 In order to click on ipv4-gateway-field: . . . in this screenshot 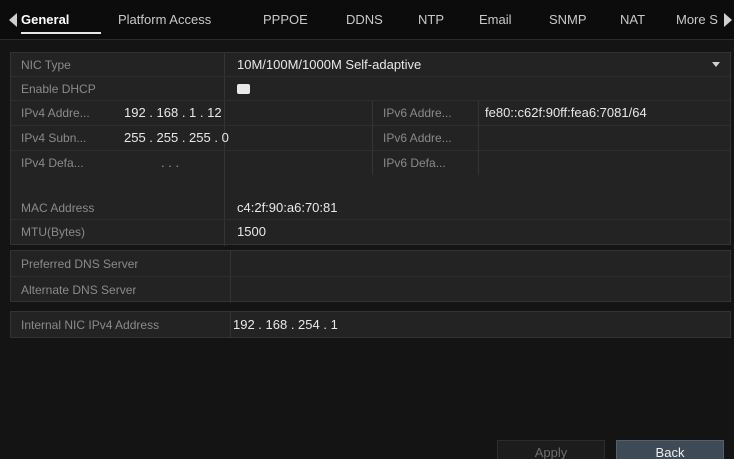, I will do `click(170, 162)`.